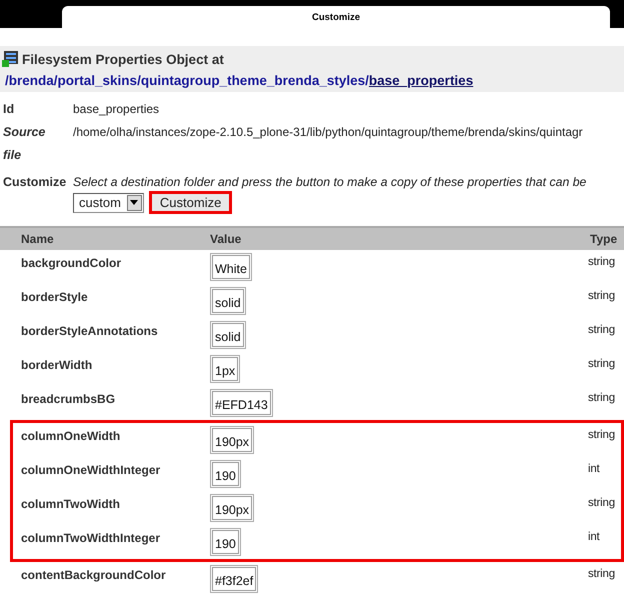 This screenshot has height=594, width=624. I want to click on property-name: borderWidth, so click(57, 364).